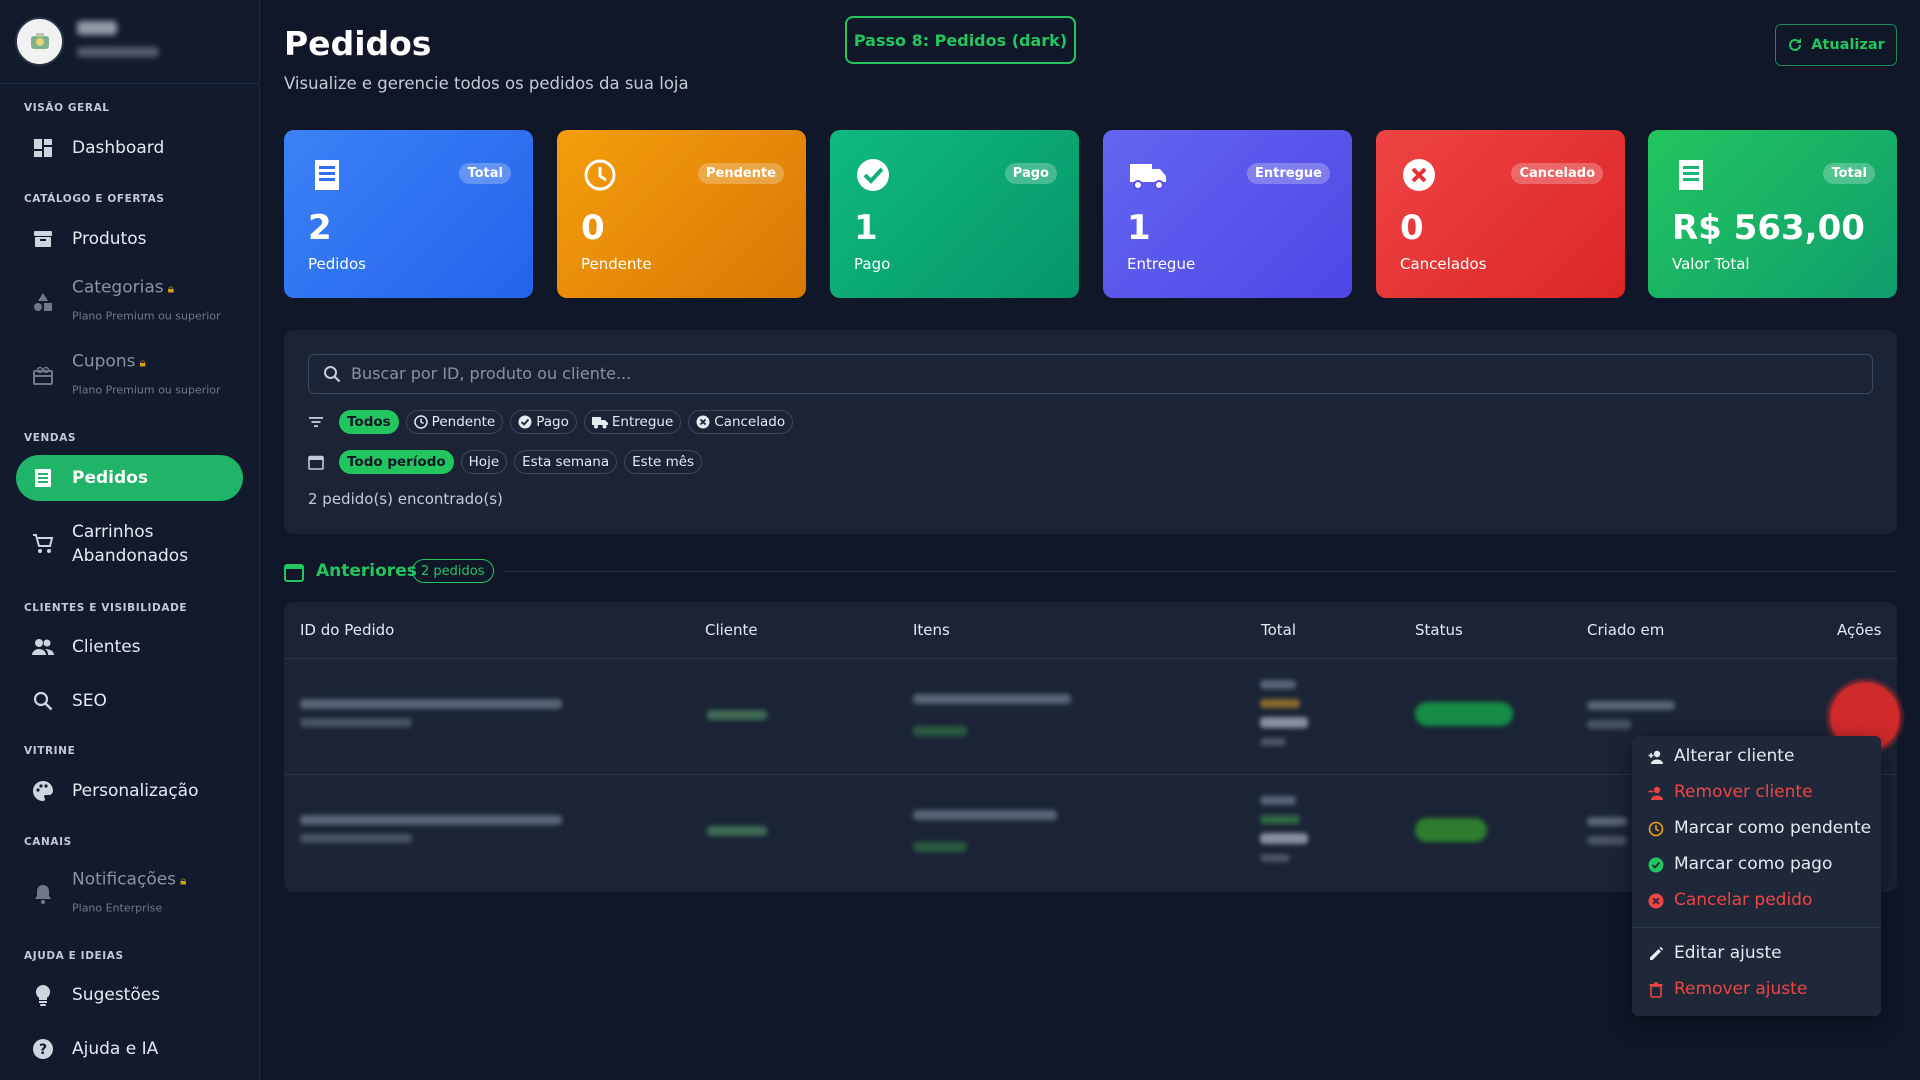 The height and width of the screenshot is (1080, 1920). What do you see at coordinates (525, 422) in the screenshot?
I see `check-circle-icon` at bounding box center [525, 422].